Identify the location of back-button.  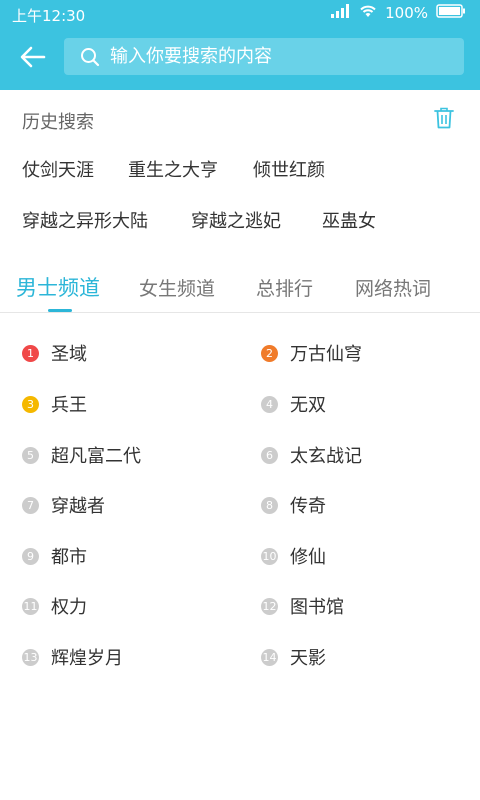
(33, 57).